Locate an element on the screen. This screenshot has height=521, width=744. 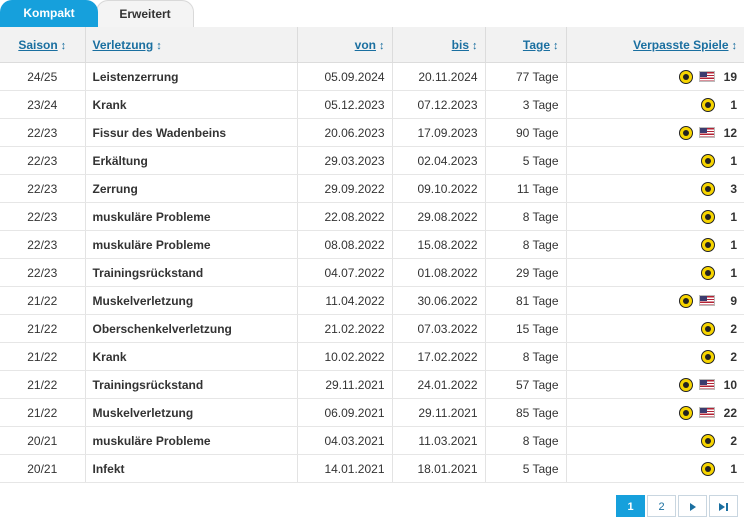
us-flag-icon is located at coordinates (707, 132).